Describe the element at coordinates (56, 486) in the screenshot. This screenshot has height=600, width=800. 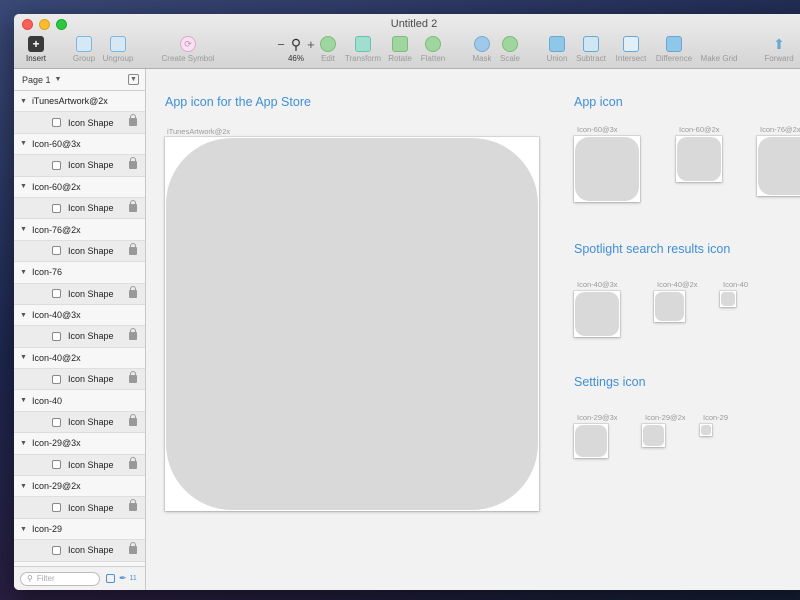
I see `layer-group-name: Icon-29@2x` at that location.